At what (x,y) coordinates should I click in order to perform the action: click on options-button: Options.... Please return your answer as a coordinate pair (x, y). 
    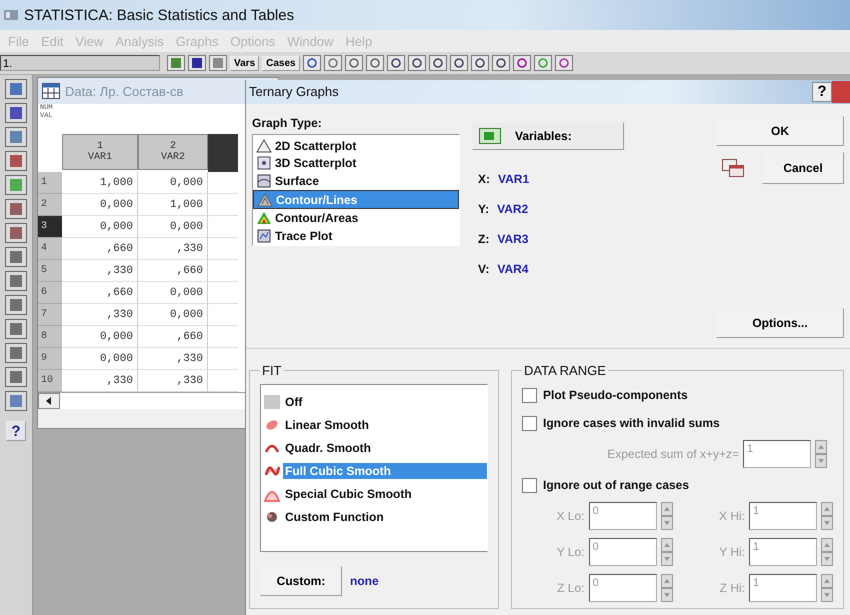
    Looking at the image, I should click on (780, 323).